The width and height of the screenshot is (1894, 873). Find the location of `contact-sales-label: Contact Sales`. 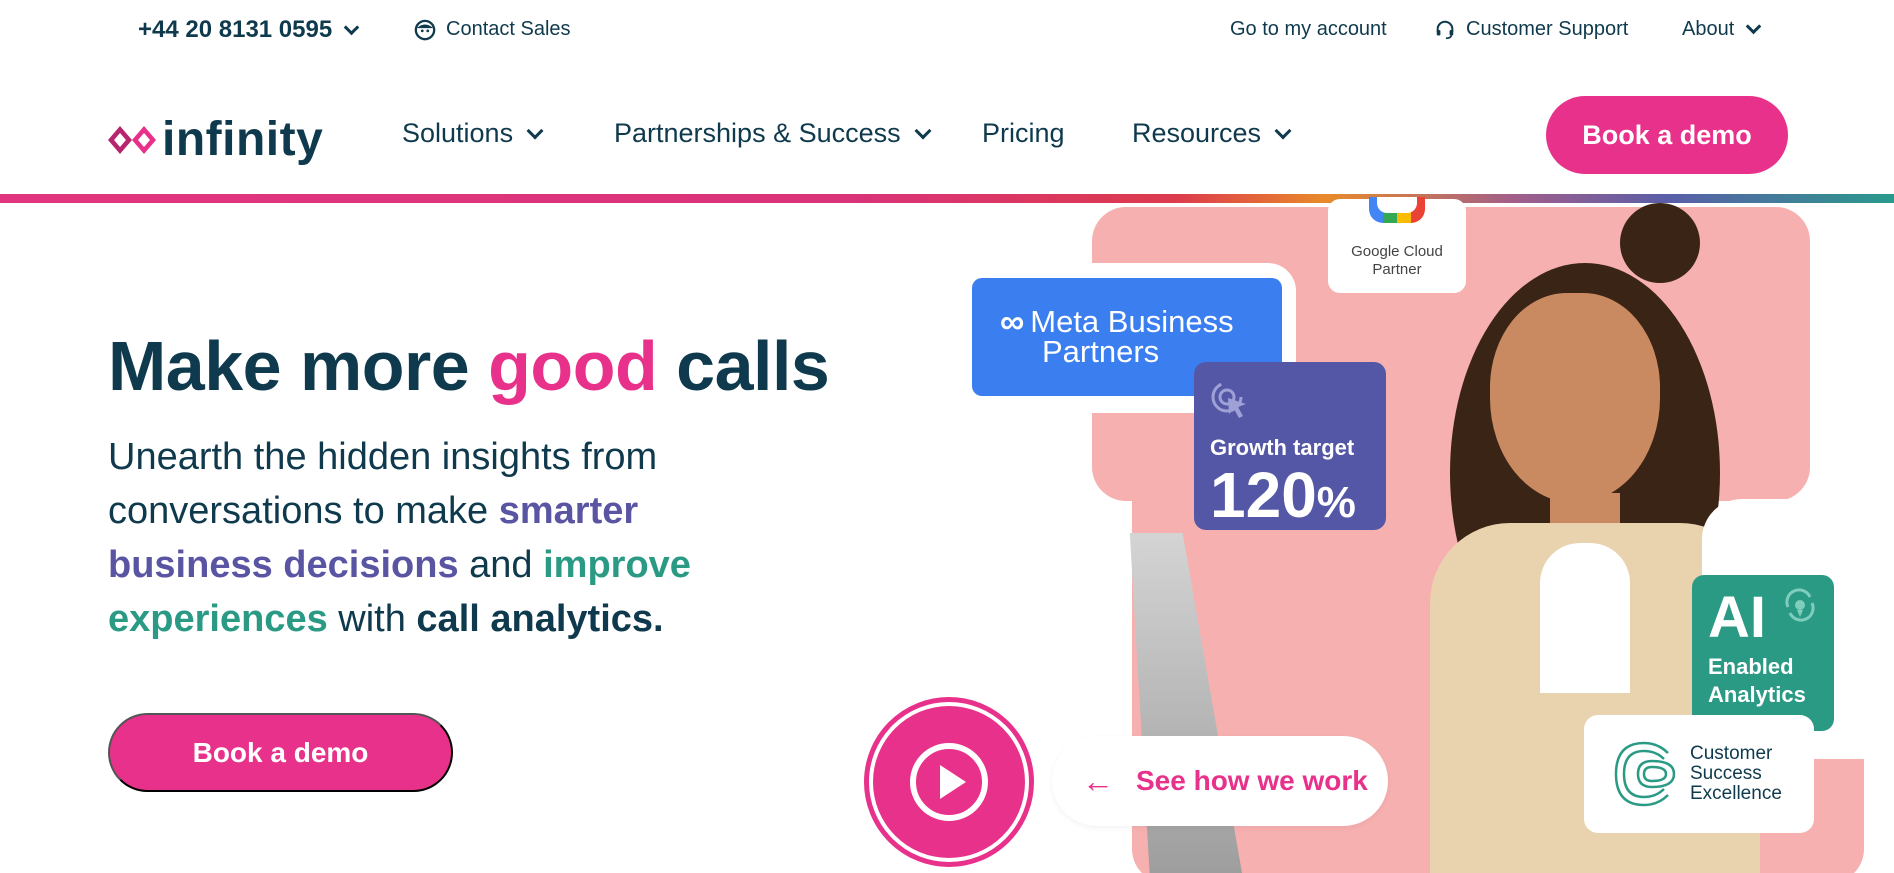

contact-sales-label: Contact Sales is located at coordinates (508, 29).